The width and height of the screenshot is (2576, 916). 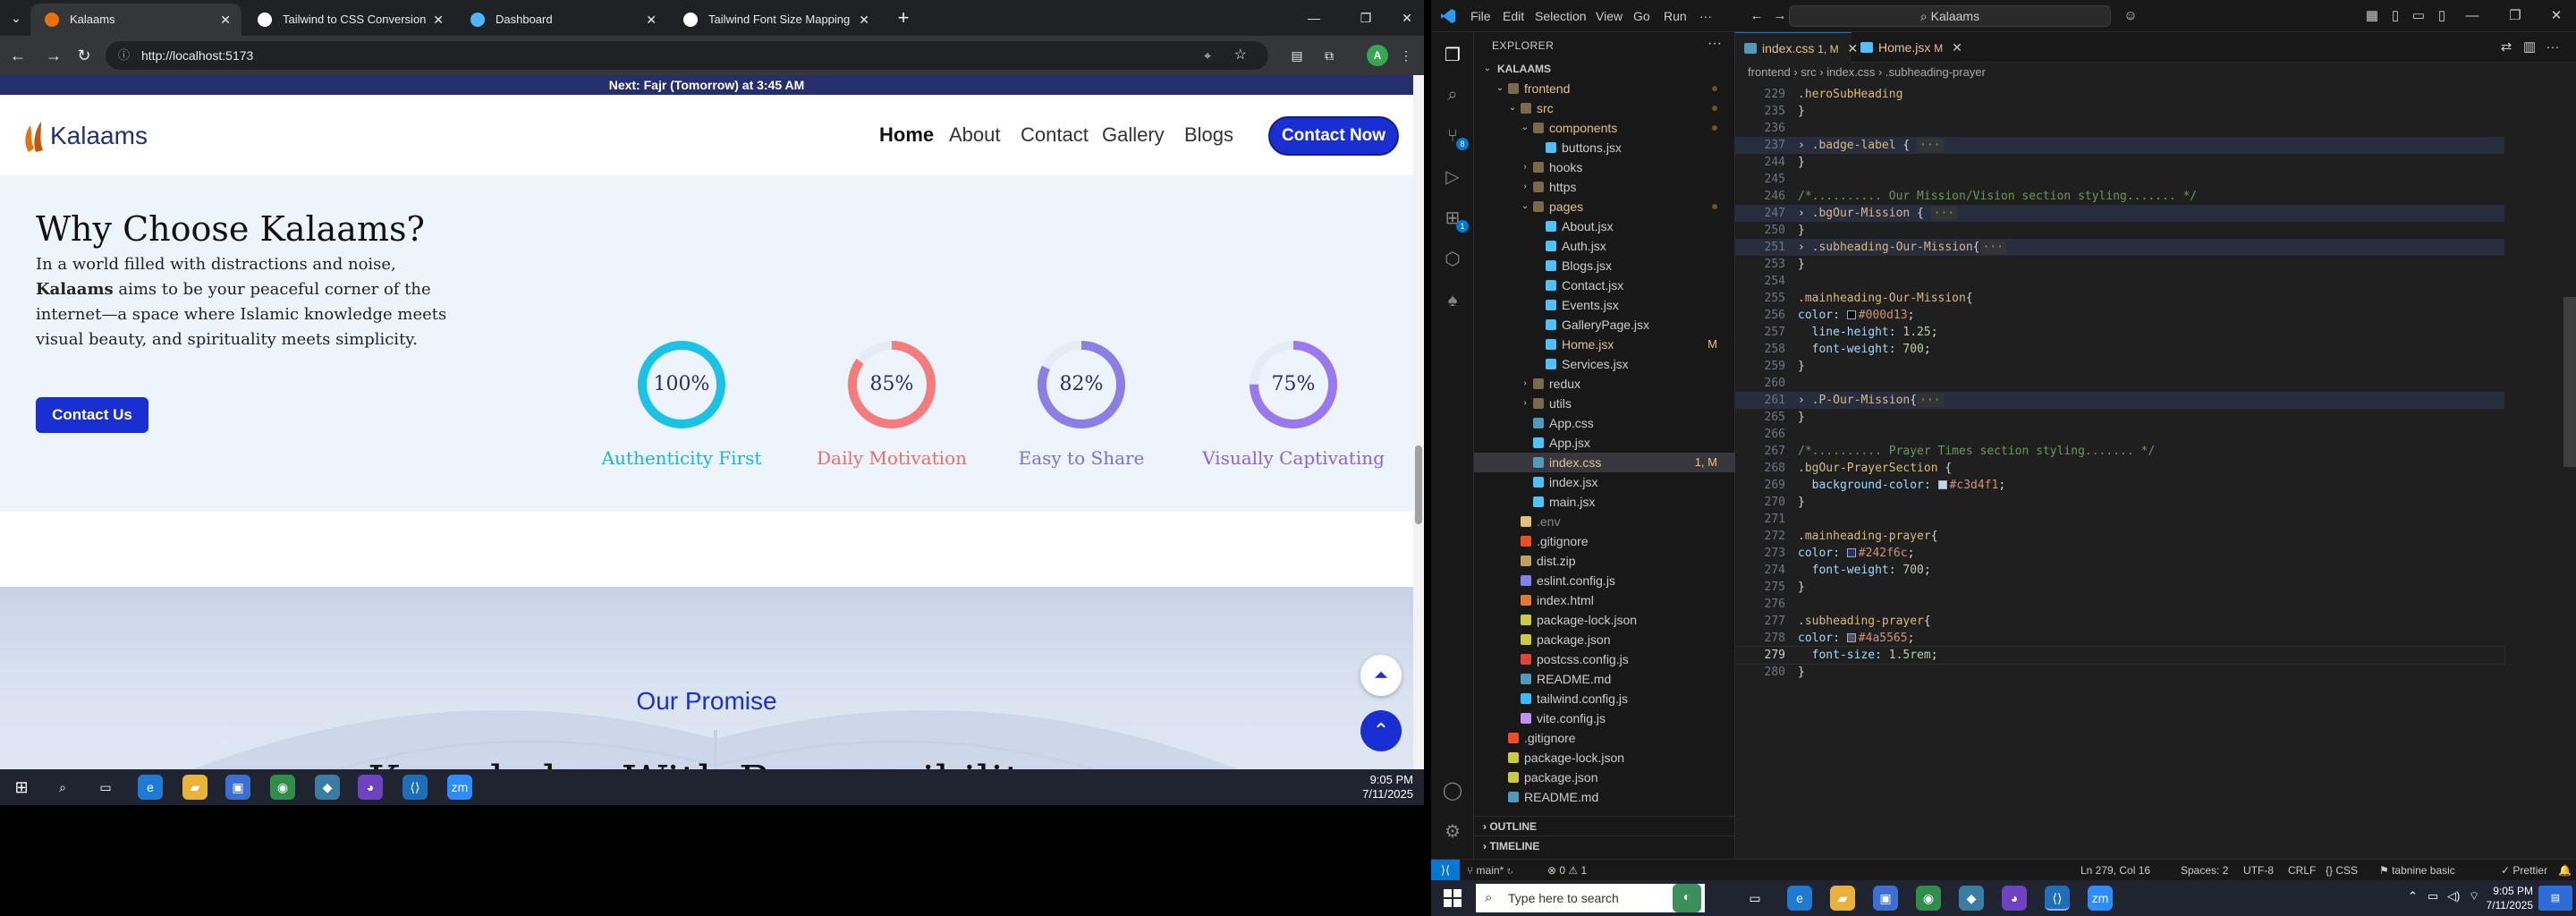 I want to click on tree-file: index.jsx, so click(x=1604, y=482).